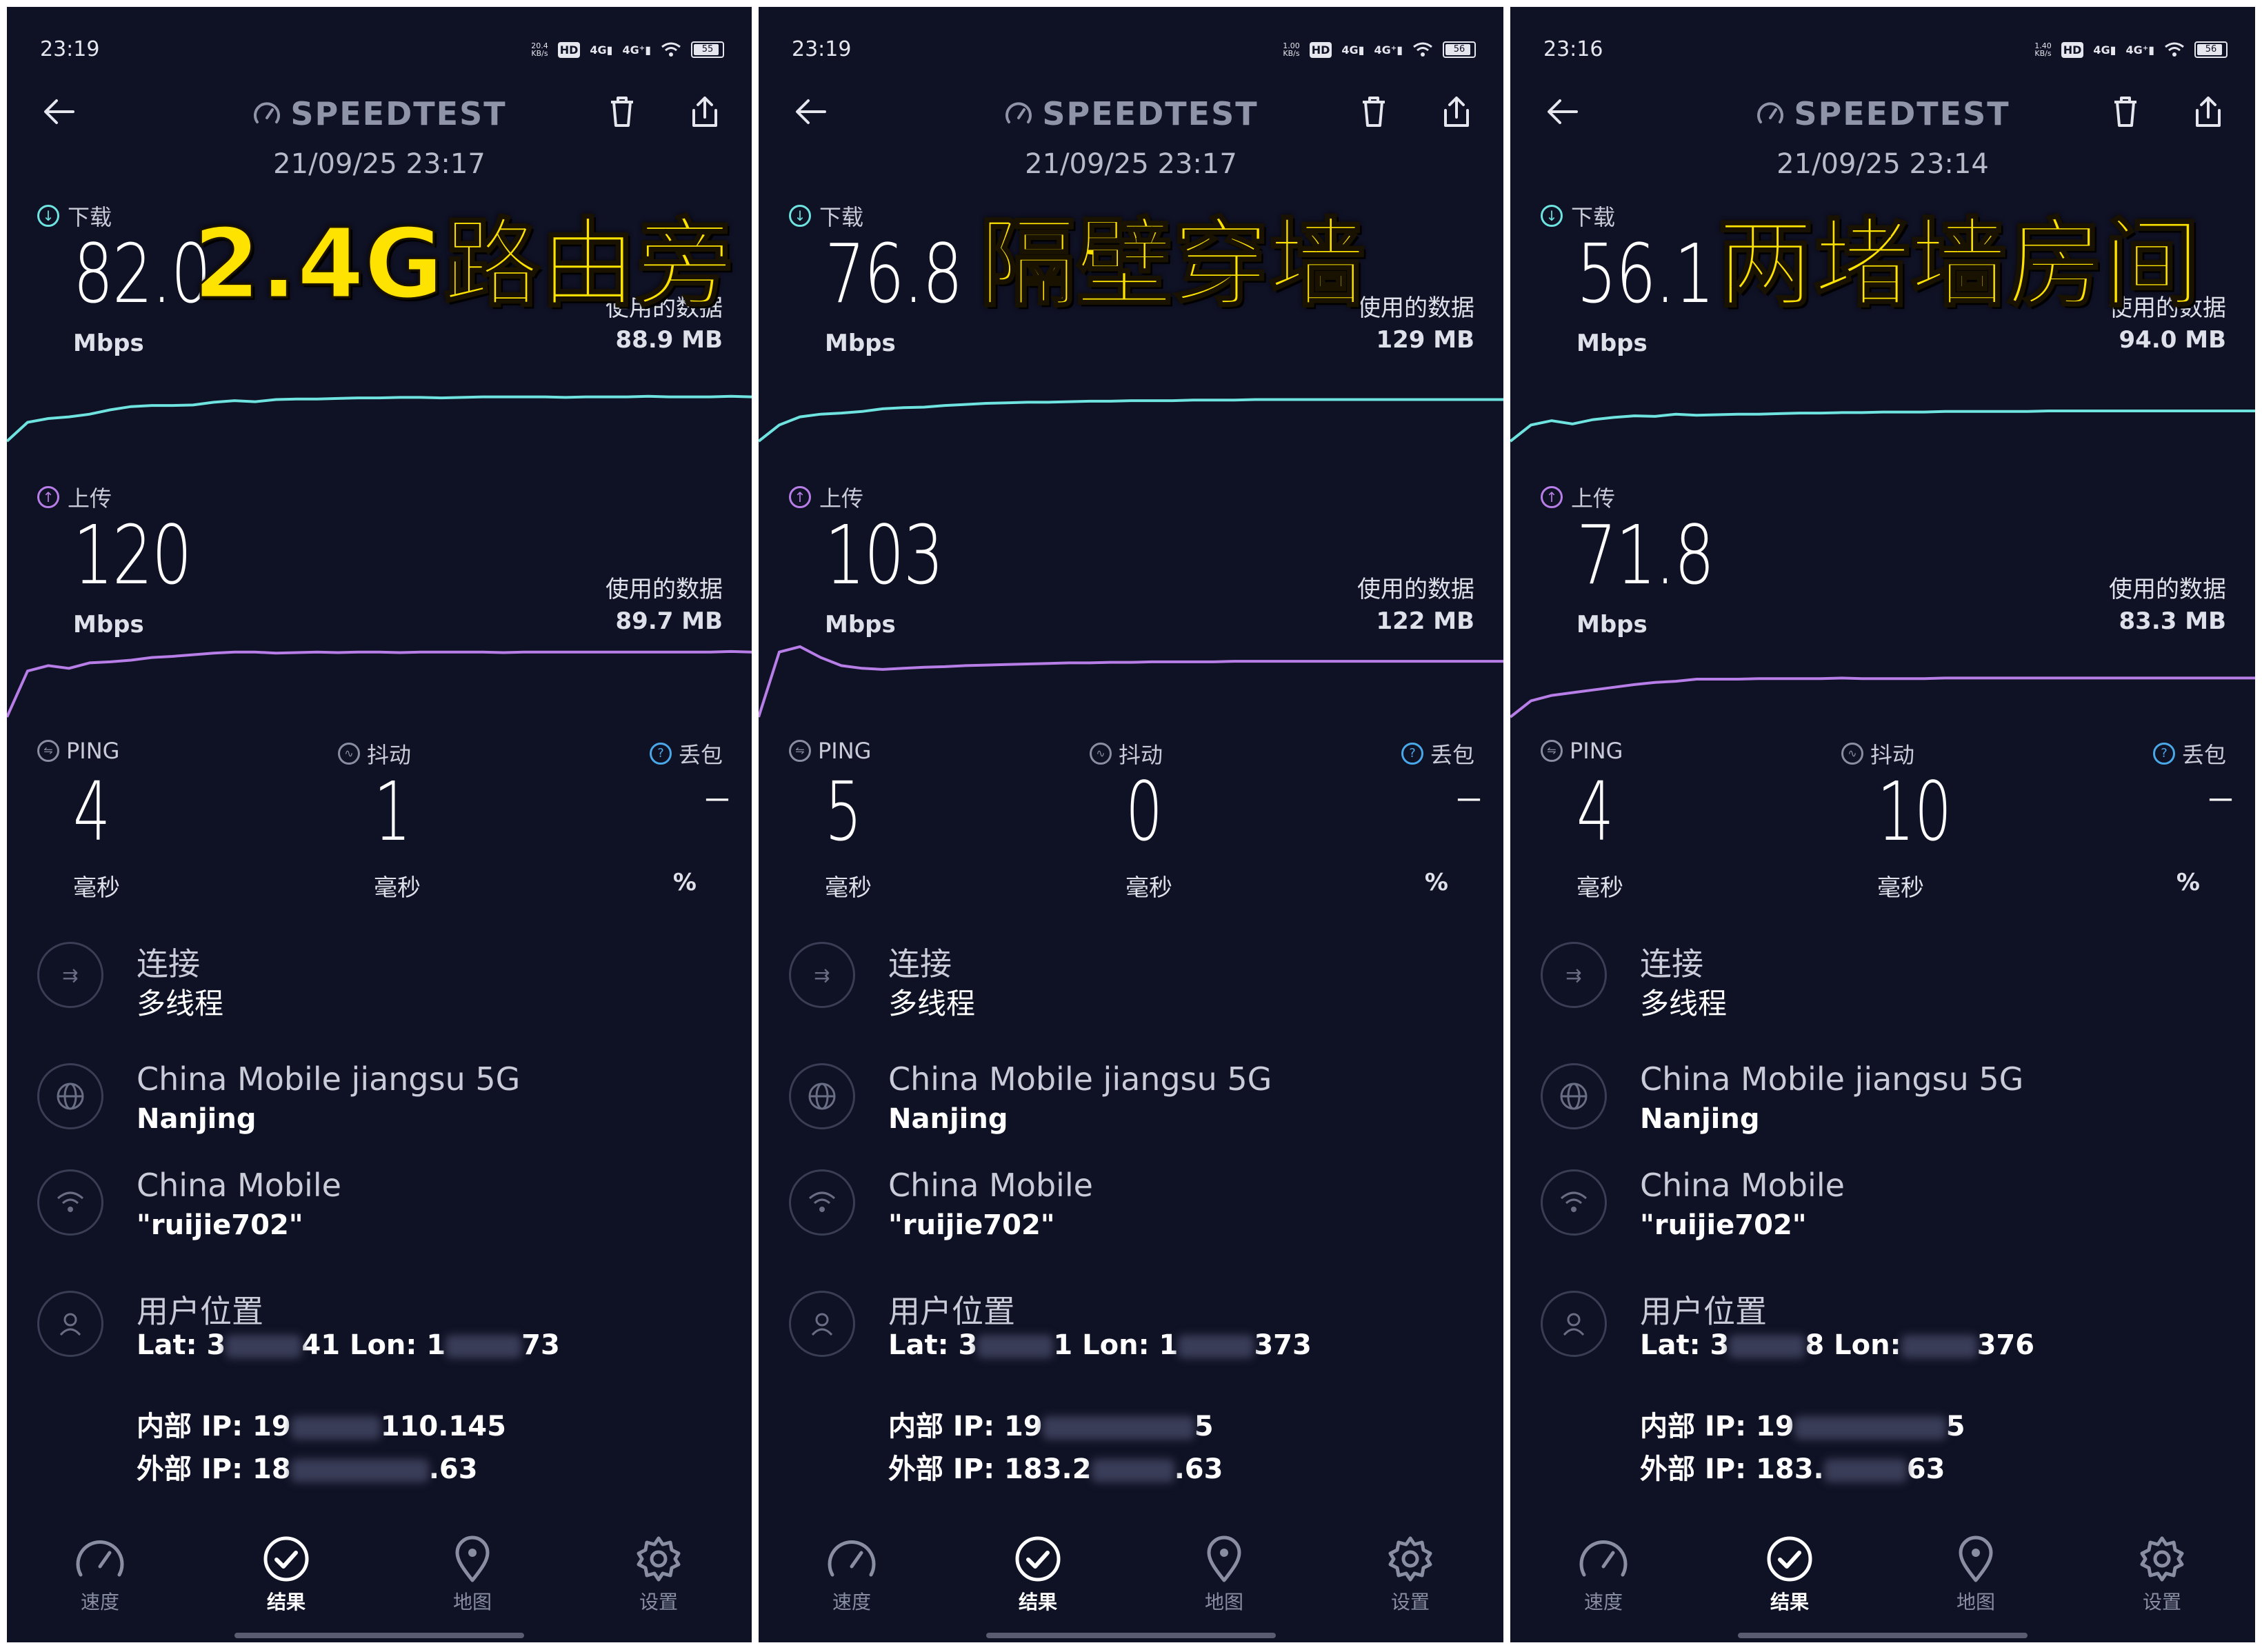 The height and width of the screenshot is (1652, 2262). Describe the element at coordinates (1882, 164) in the screenshot. I see `test-datetime: 21/09/25 23:14` at that location.